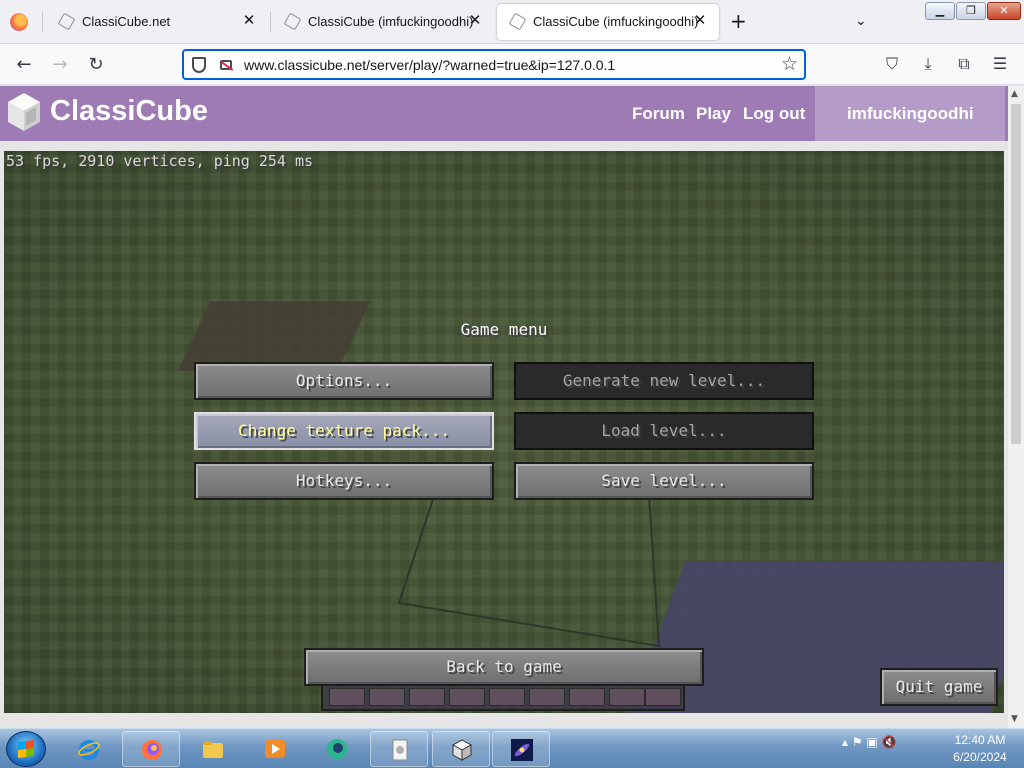 The height and width of the screenshot is (768, 1024). I want to click on clock-time: 12:40 AM, so click(980, 740).